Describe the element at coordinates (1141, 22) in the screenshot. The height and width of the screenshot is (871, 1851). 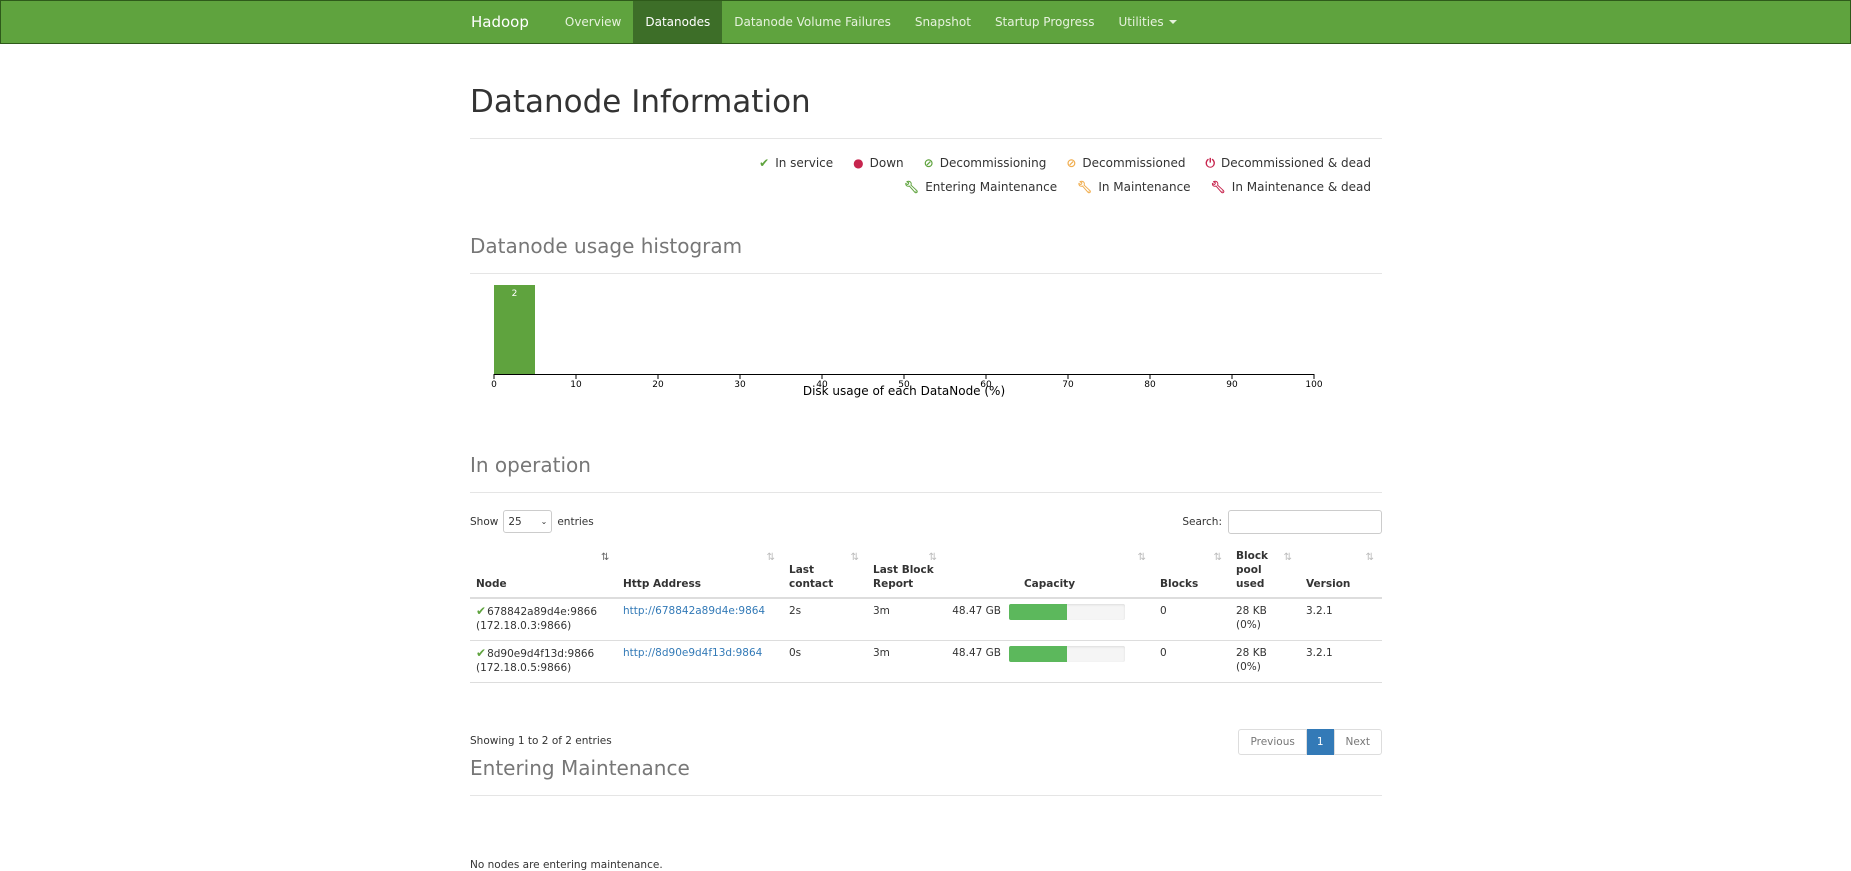
I see `utilities-label: Utilities` at that location.